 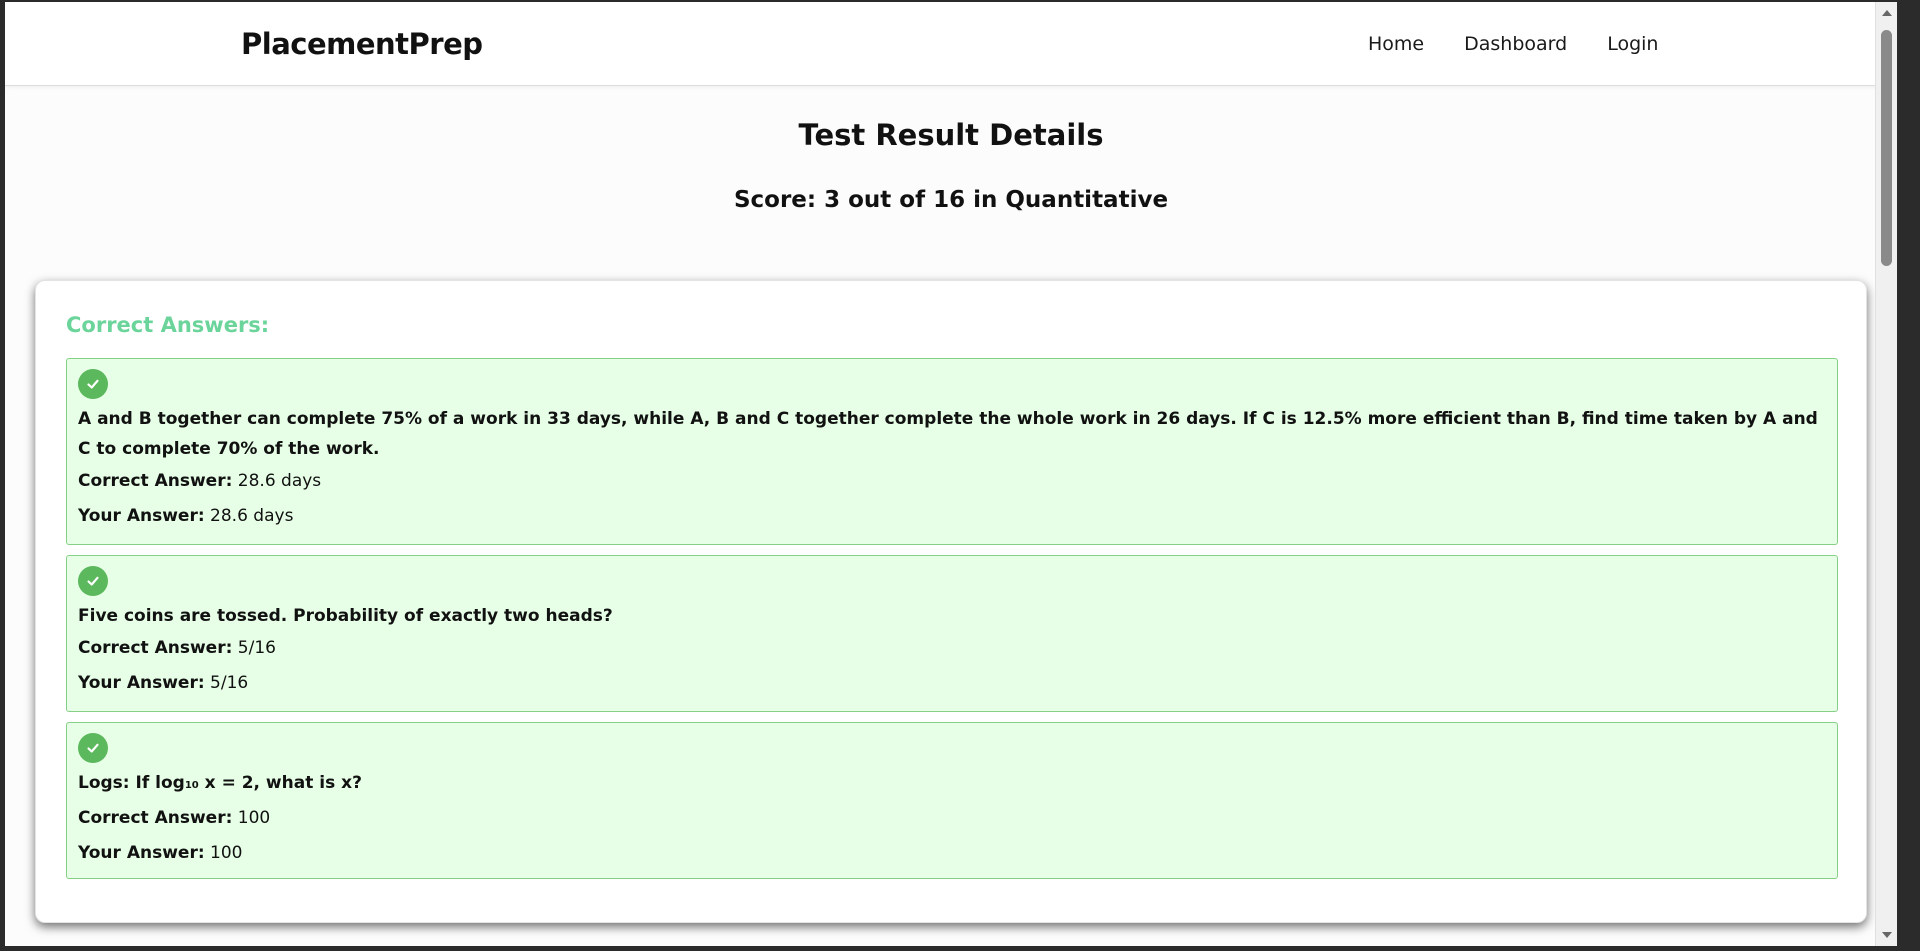 I want to click on brand-logo: PlacementPrep, so click(x=362, y=44).